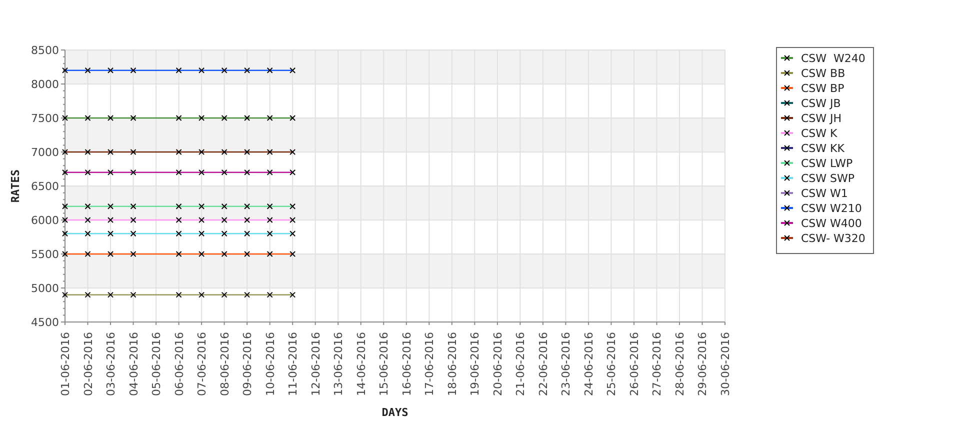  What do you see at coordinates (679, 364) in the screenshot?
I see `x-tick-label: 28-06-2016` at bounding box center [679, 364].